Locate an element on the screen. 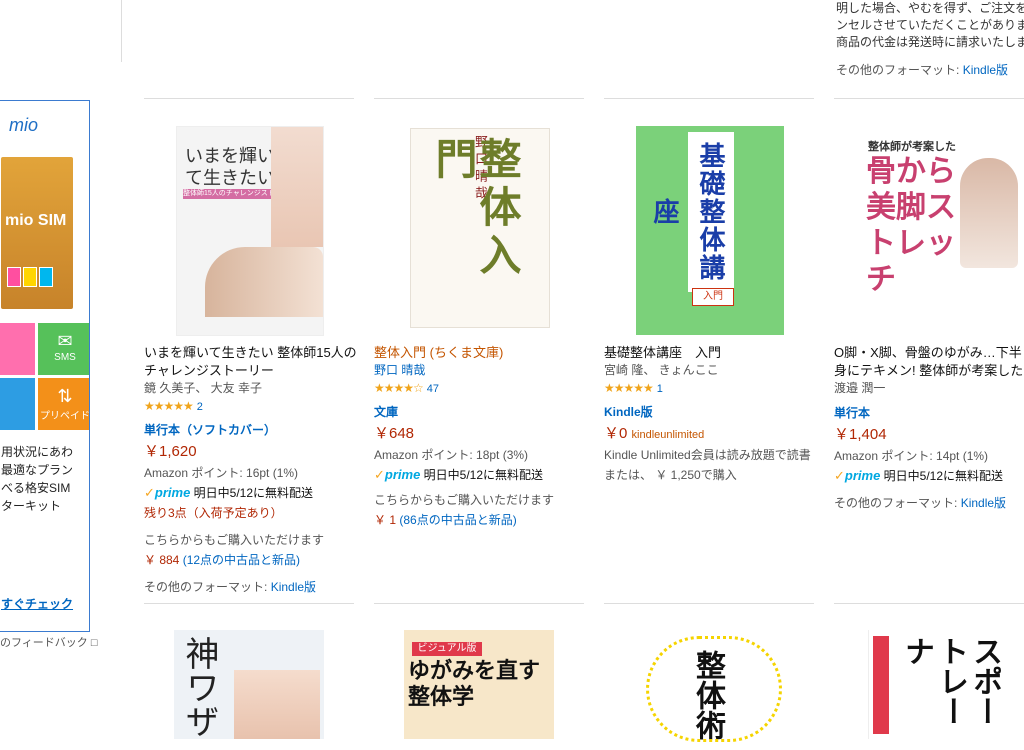 The height and width of the screenshot is (750, 1024). text-line: 商品の代金は発送時に請求いたします is located at coordinates (930, 42).